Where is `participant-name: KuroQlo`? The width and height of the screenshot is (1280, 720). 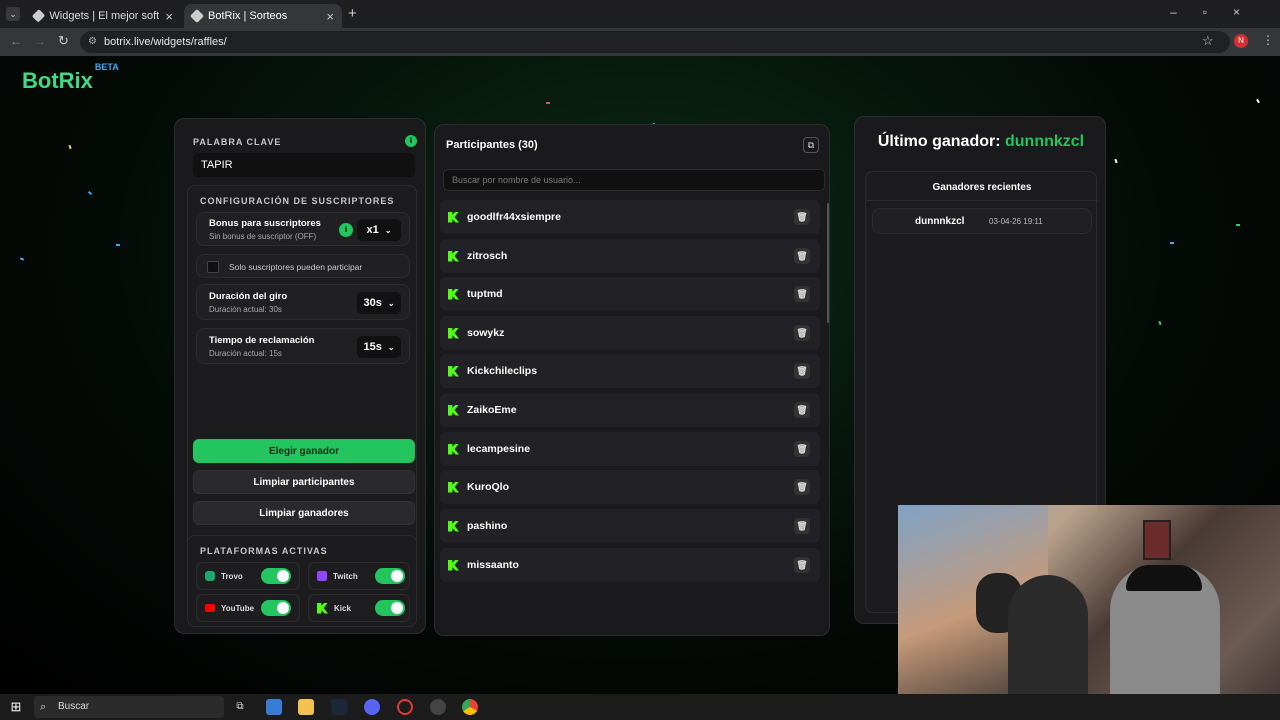
participant-name: KuroQlo is located at coordinates (488, 487).